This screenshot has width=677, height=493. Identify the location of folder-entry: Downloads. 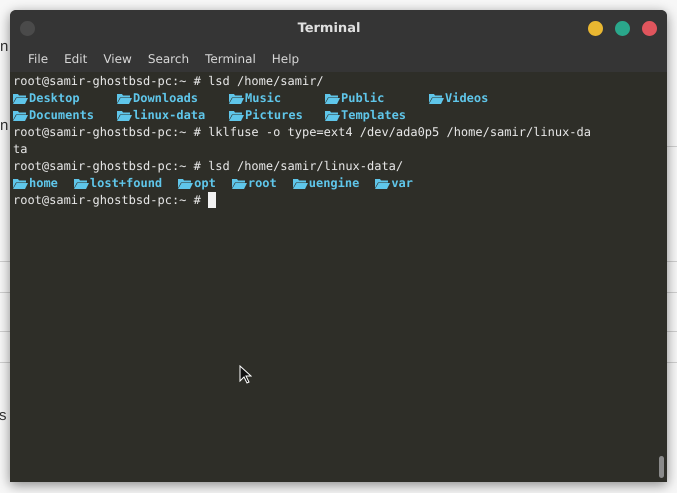
(173, 98).